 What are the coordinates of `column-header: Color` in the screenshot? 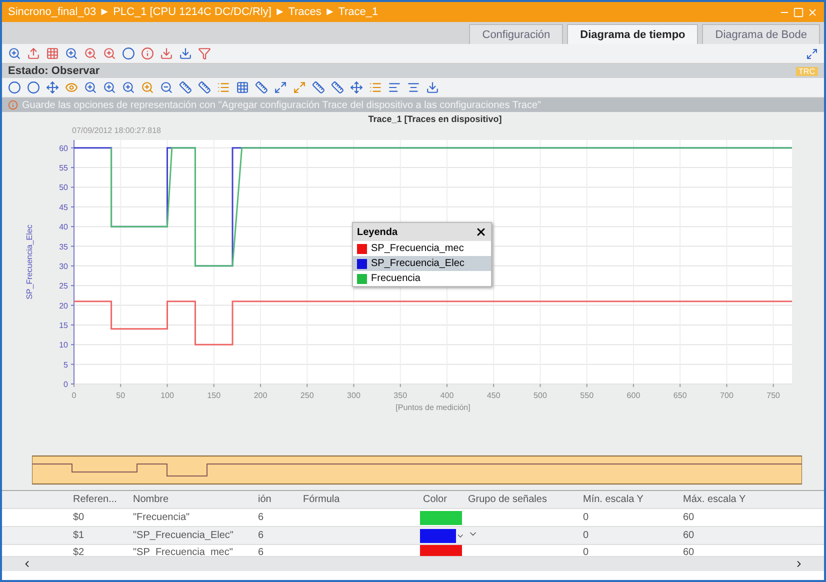 It's located at (435, 499).